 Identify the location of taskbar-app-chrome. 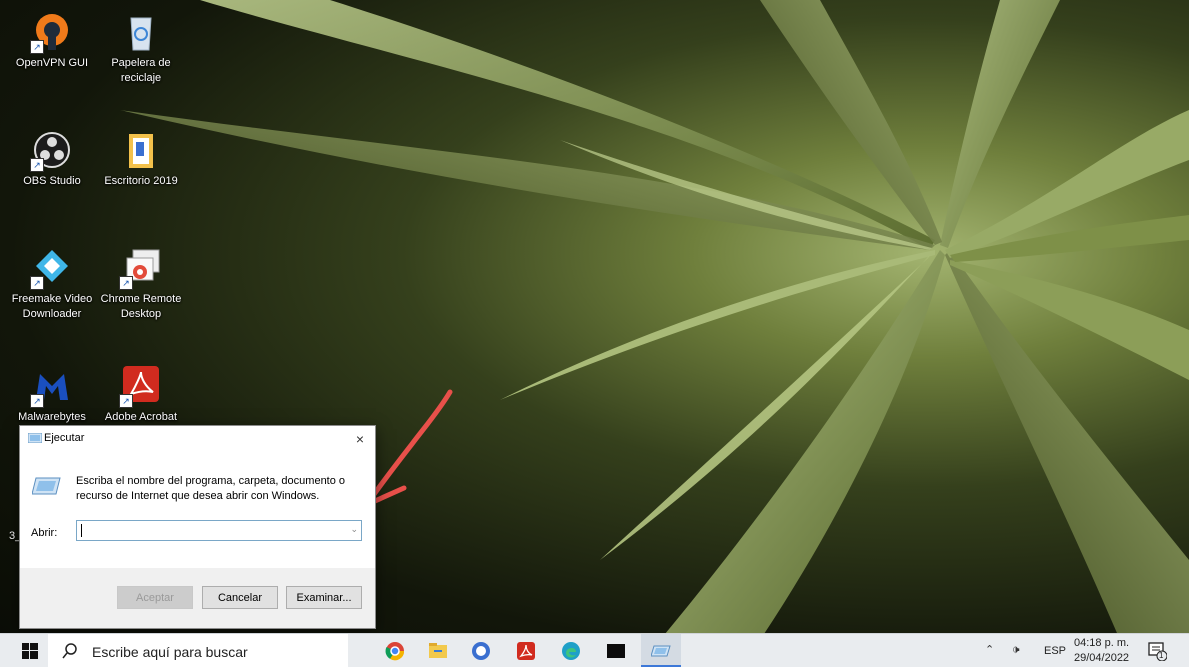
(395, 650).